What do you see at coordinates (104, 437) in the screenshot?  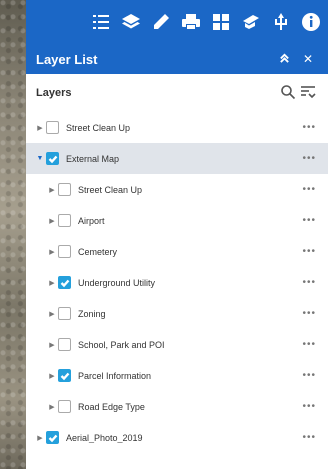 I see `layer-name: Aerial_Photo_2019` at bounding box center [104, 437].